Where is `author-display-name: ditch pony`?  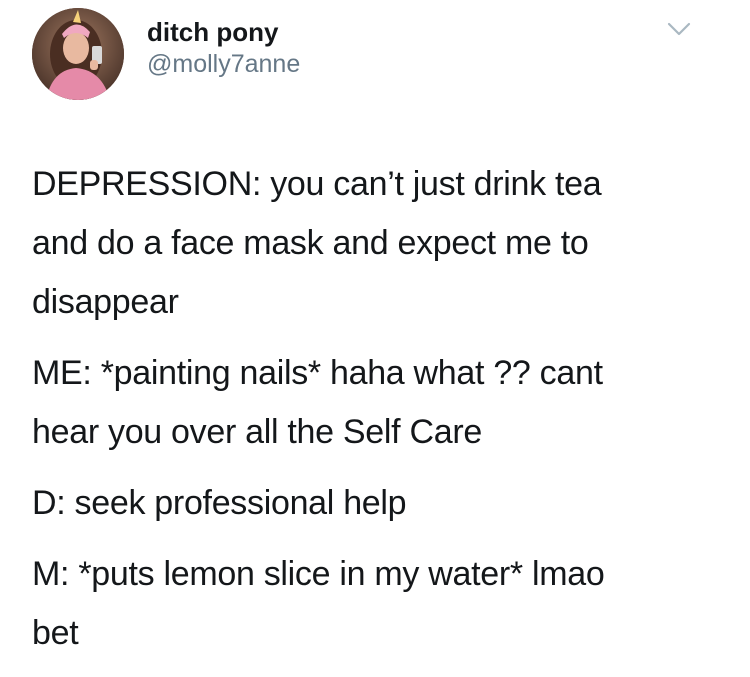
author-display-name: ditch pony is located at coordinates (223, 32).